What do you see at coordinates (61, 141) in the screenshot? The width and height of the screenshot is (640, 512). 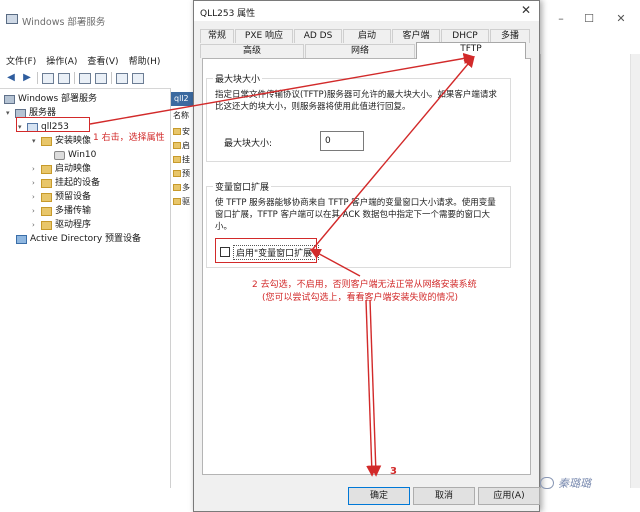 I see `tree-item-install-images: ▾ 安装映像` at bounding box center [61, 141].